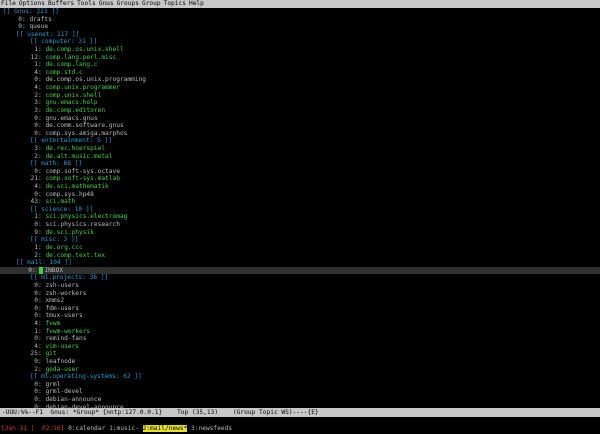 The height and width of the screenshot is (434, 600). Describe the element at coordinates (53, 384) in the screenshot. I see `group-name: grml` at that location.